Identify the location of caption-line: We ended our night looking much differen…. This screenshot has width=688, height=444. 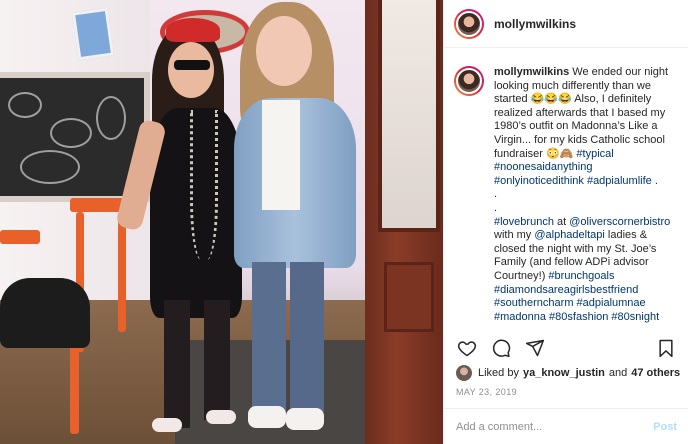
(581, 113).